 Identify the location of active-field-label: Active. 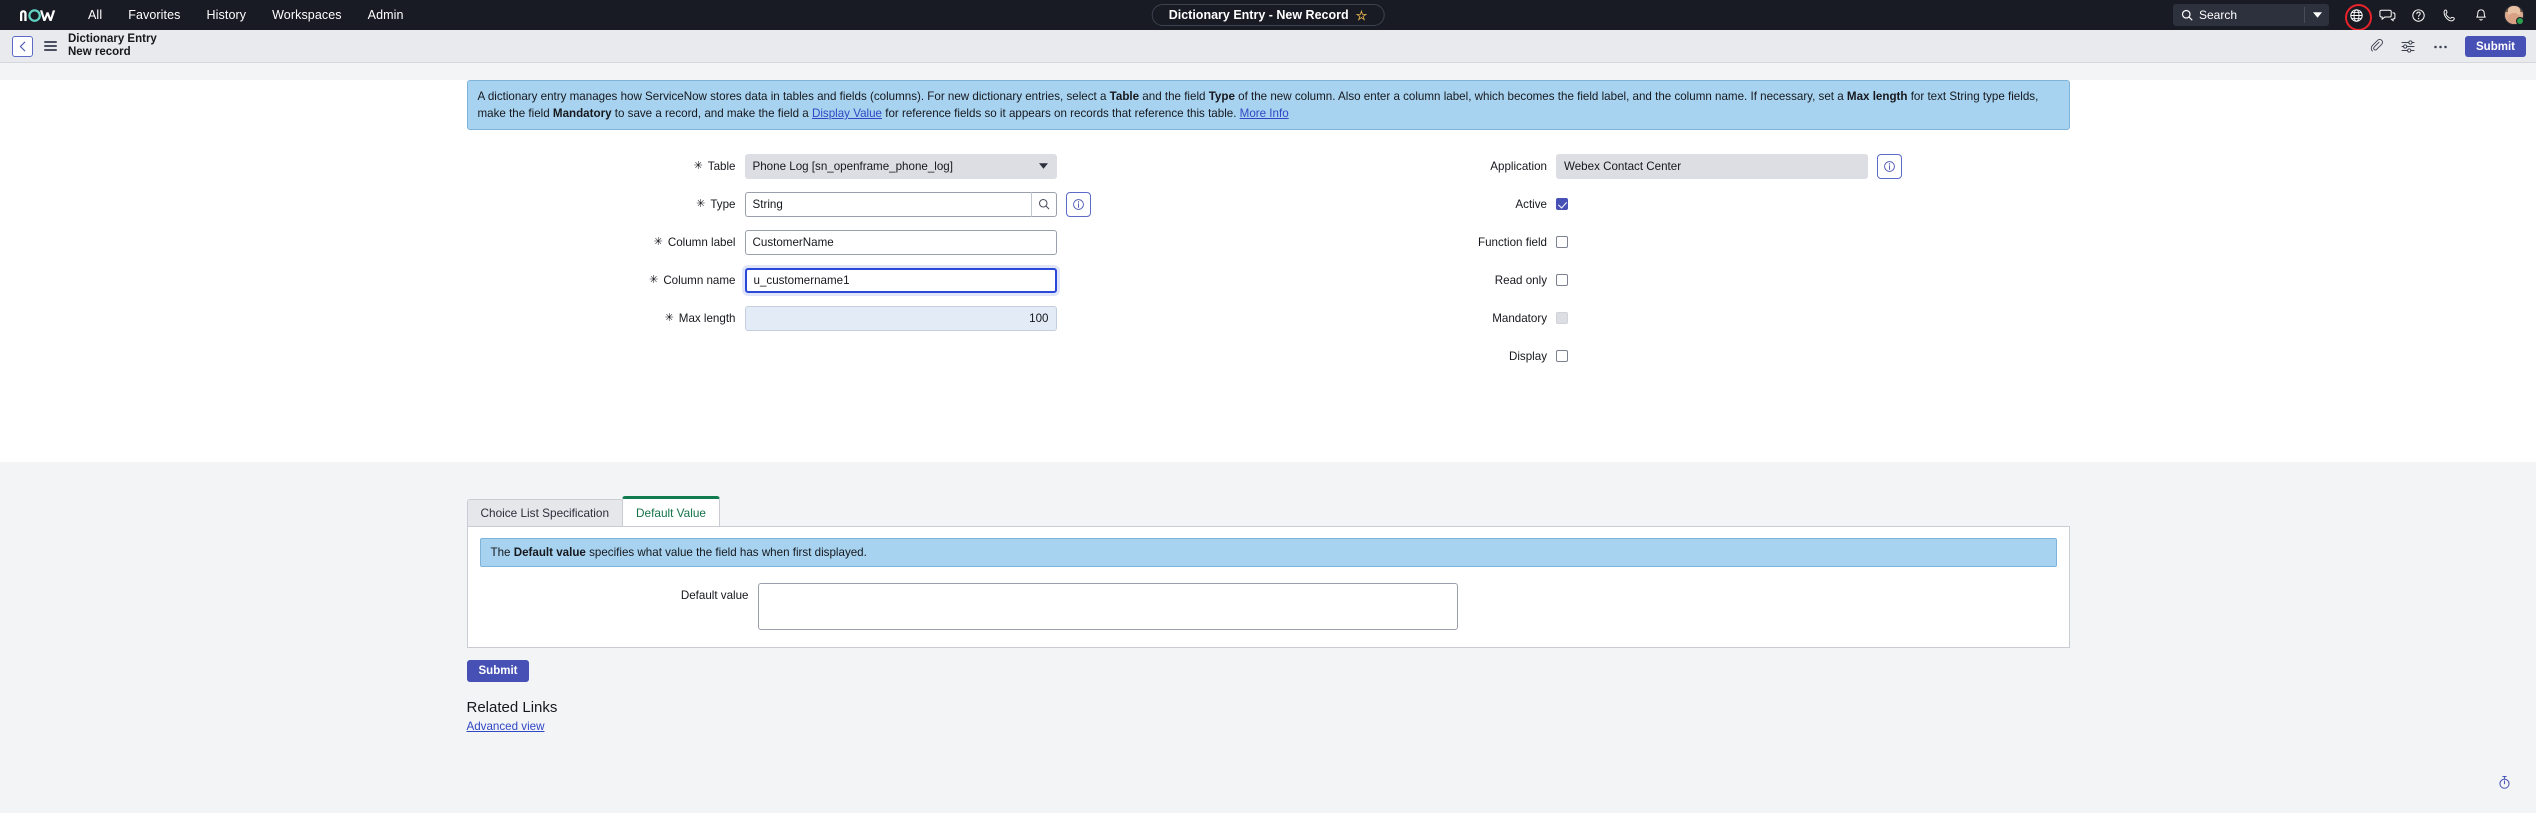
(1417, 204).